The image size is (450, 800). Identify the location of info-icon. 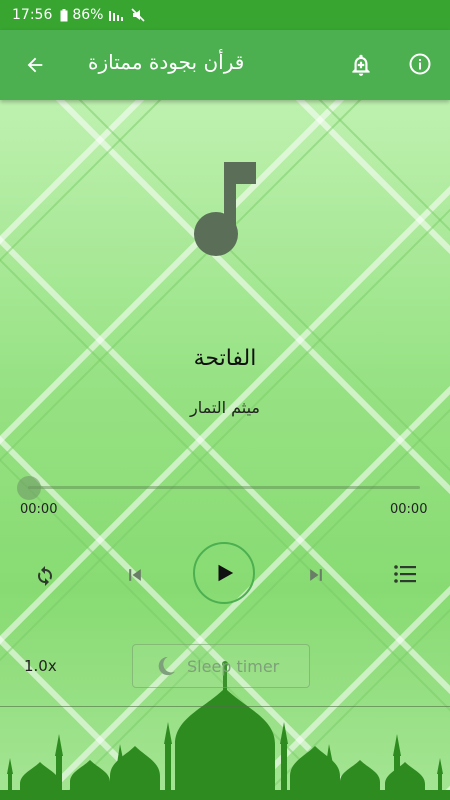
(421, 65).